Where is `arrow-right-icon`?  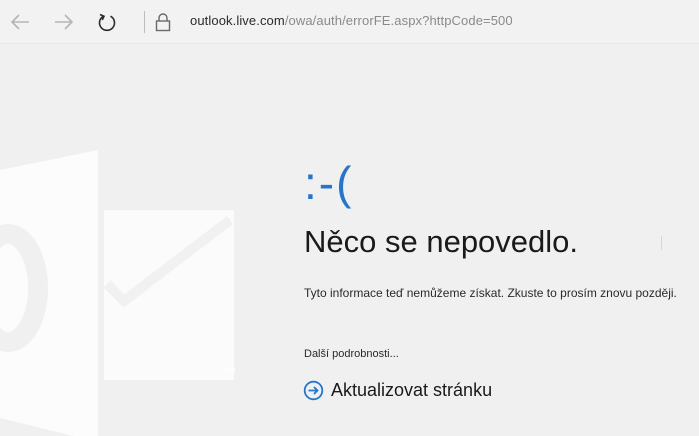
arrow-right-icon is located at coordinates (64, 22).